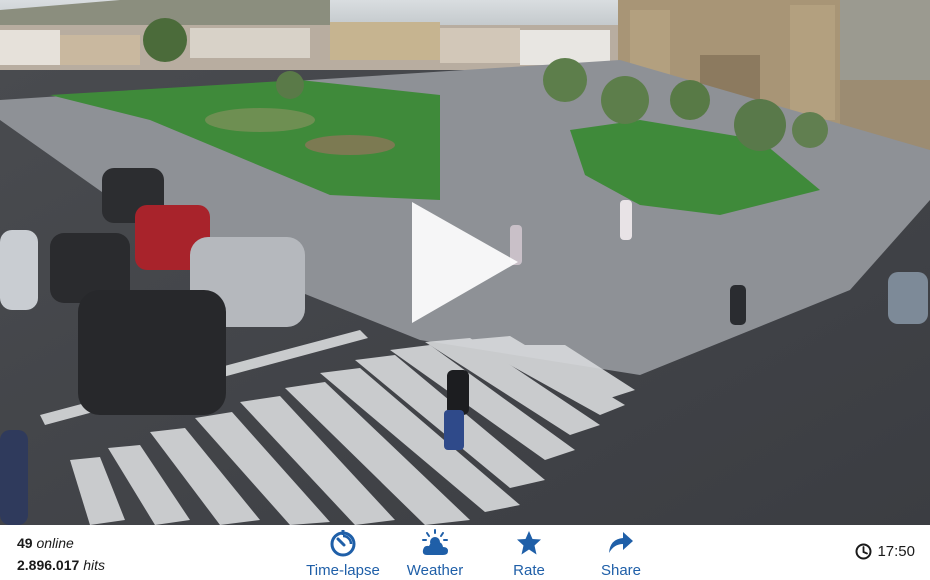 The image size is (930, 580). Describe the element at coordinates (529, 570) in the screenshot. I see `rate-label: Rate` at that location.